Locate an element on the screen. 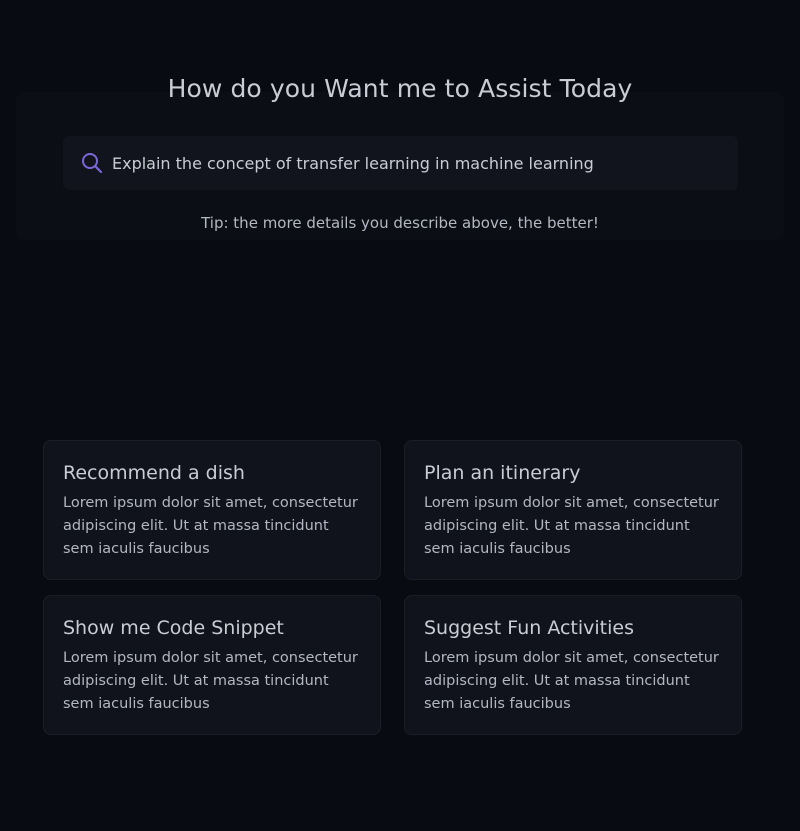 This screenshot has height=831, width=800. card-title: Plan an itinerary is located at coordinates (502, 473).